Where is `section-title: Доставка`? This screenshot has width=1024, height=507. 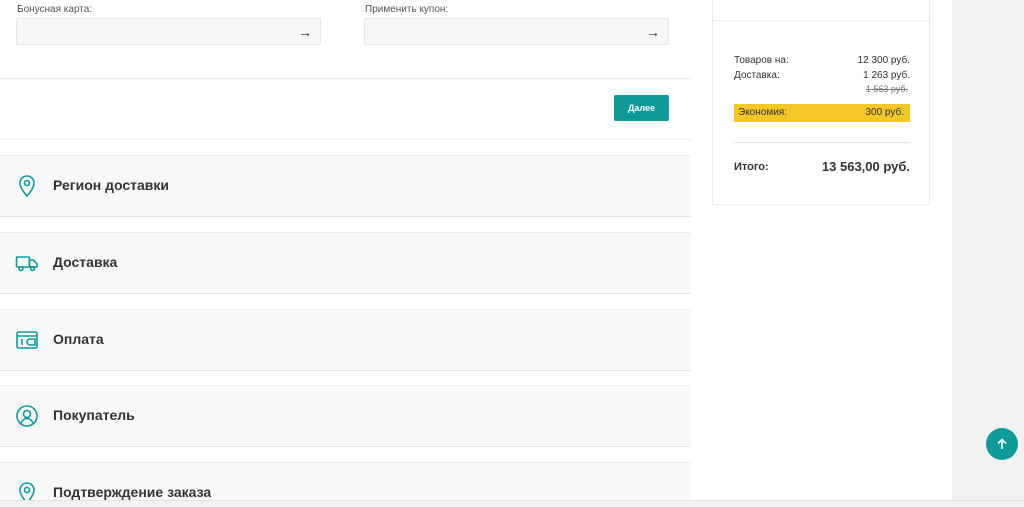
section-title: Доставка is located at coordinates (85, 262).